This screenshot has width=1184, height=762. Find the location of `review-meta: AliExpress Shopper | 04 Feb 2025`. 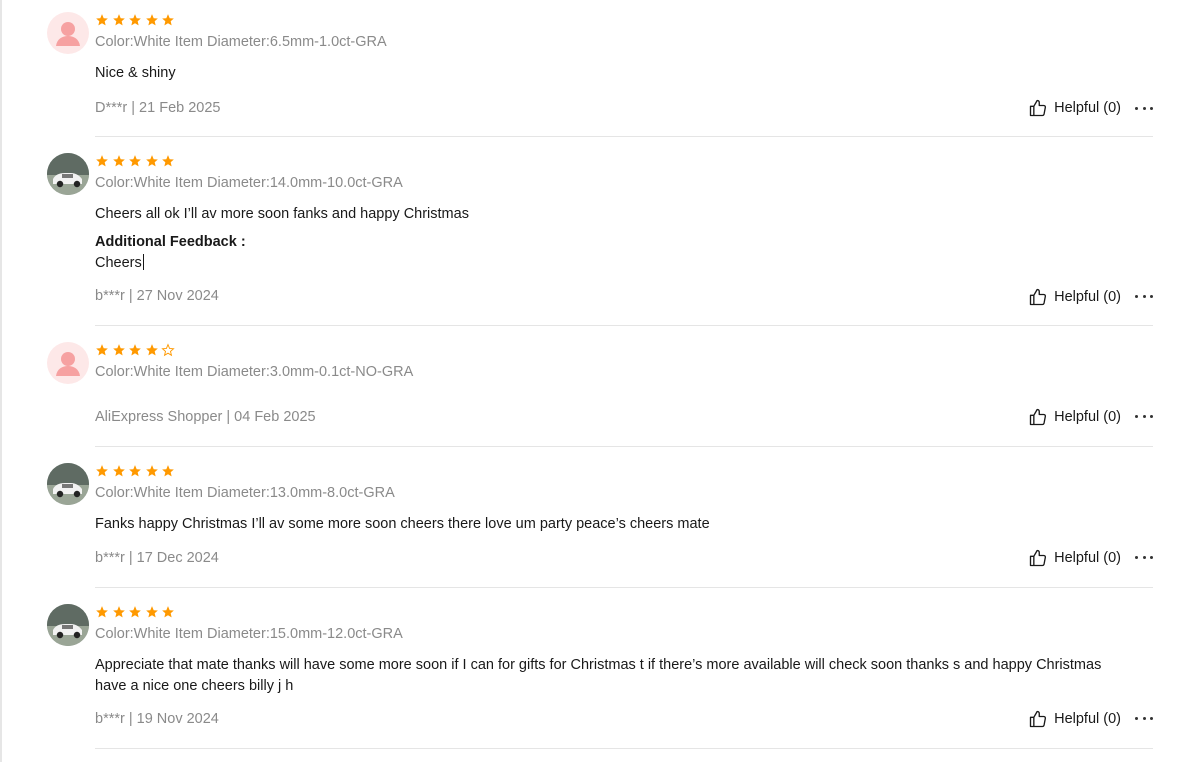

review-meta: AliExpress Shopper | 04 Feb 2025 is located at coordinates (205, 417).